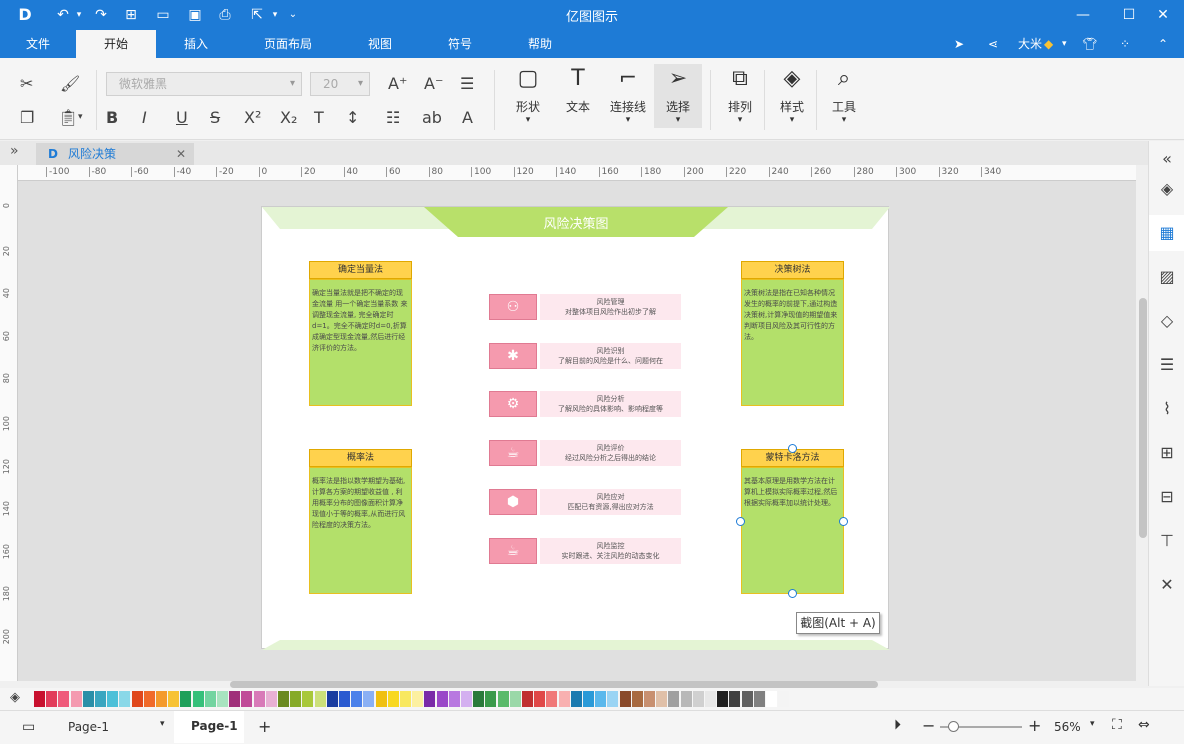  What do you see at coordinates (678, 96) in the screenshot?
I see `select-button: ➢ 选择 ▾` at bounding box center [678, 96].